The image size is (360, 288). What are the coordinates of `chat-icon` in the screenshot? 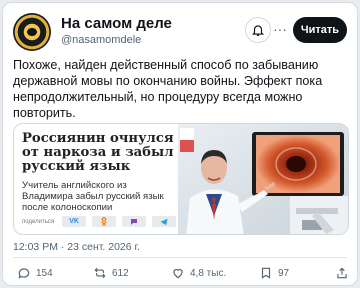 It's located at (134, 221).